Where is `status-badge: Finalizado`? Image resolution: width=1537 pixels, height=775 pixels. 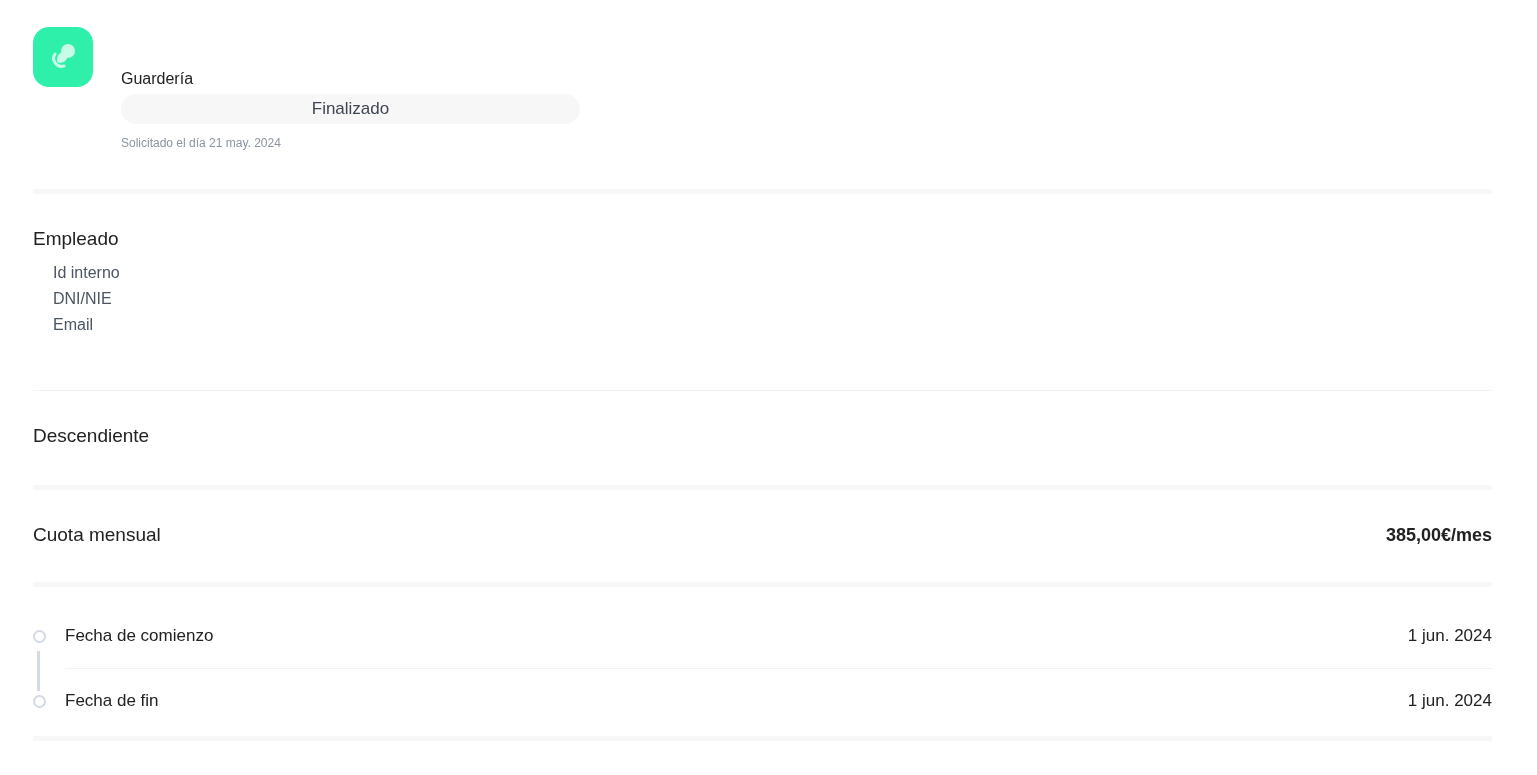
status-badge: Finalizado is located at coordinates (350, 109).